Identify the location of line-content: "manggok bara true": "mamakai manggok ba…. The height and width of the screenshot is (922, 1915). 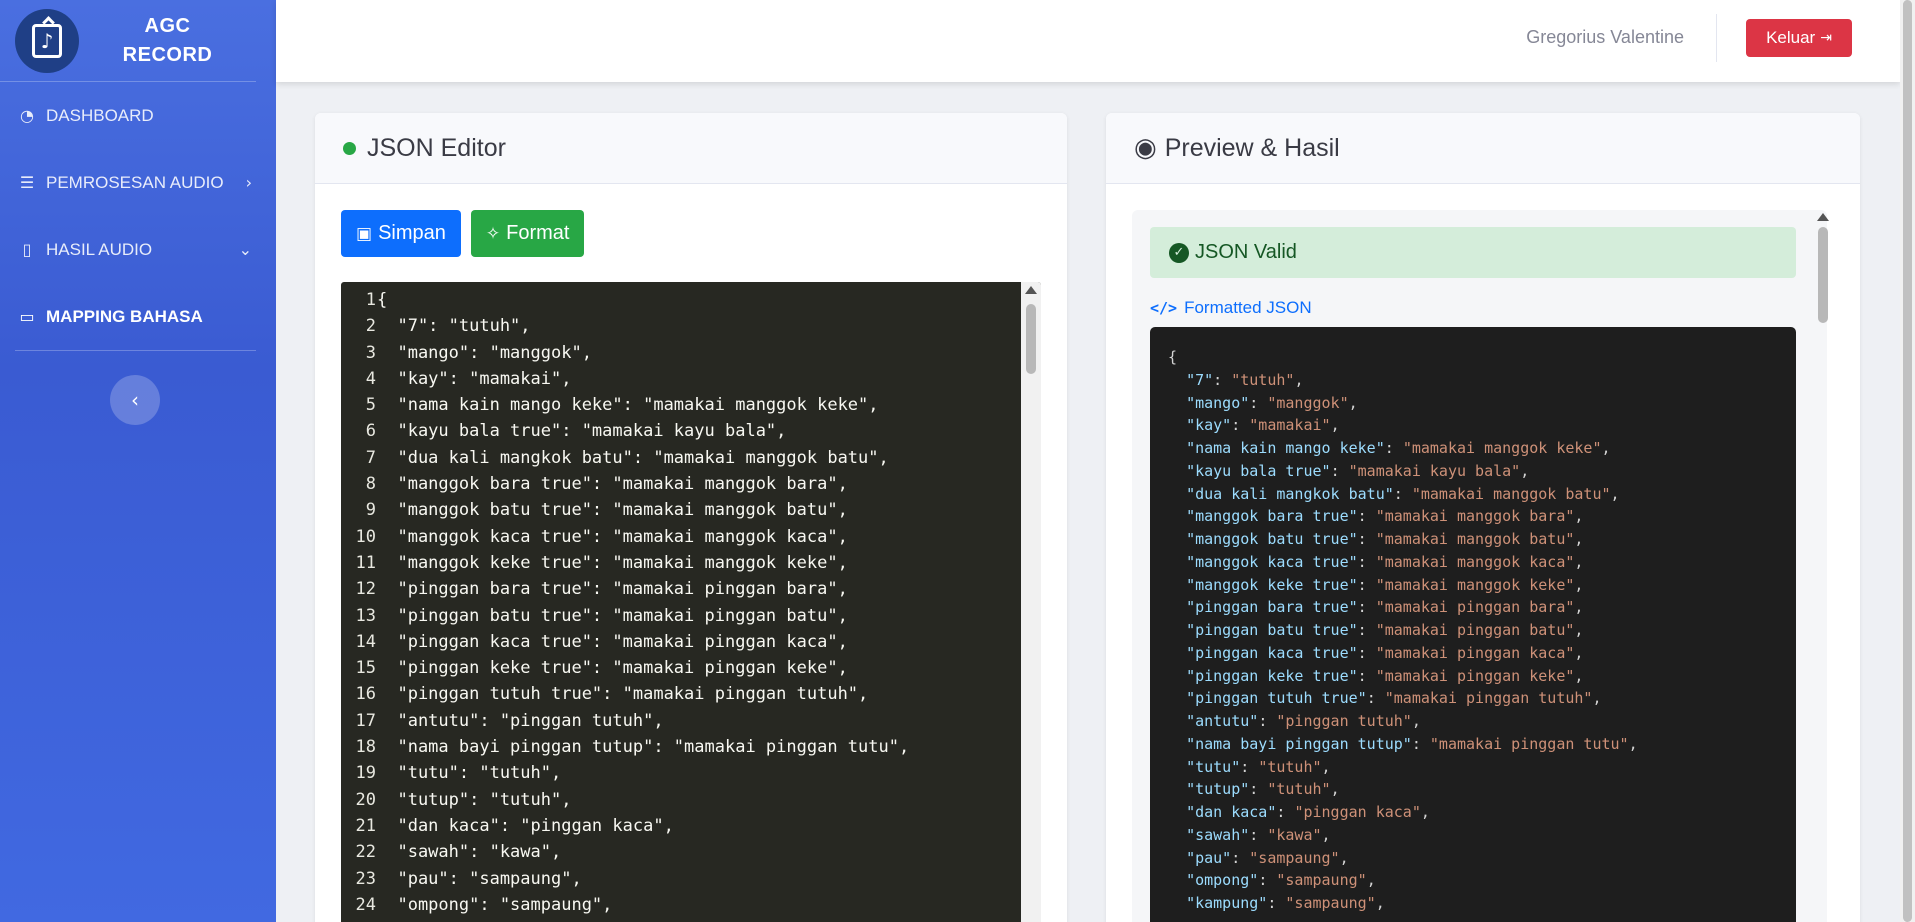
(612, 484).